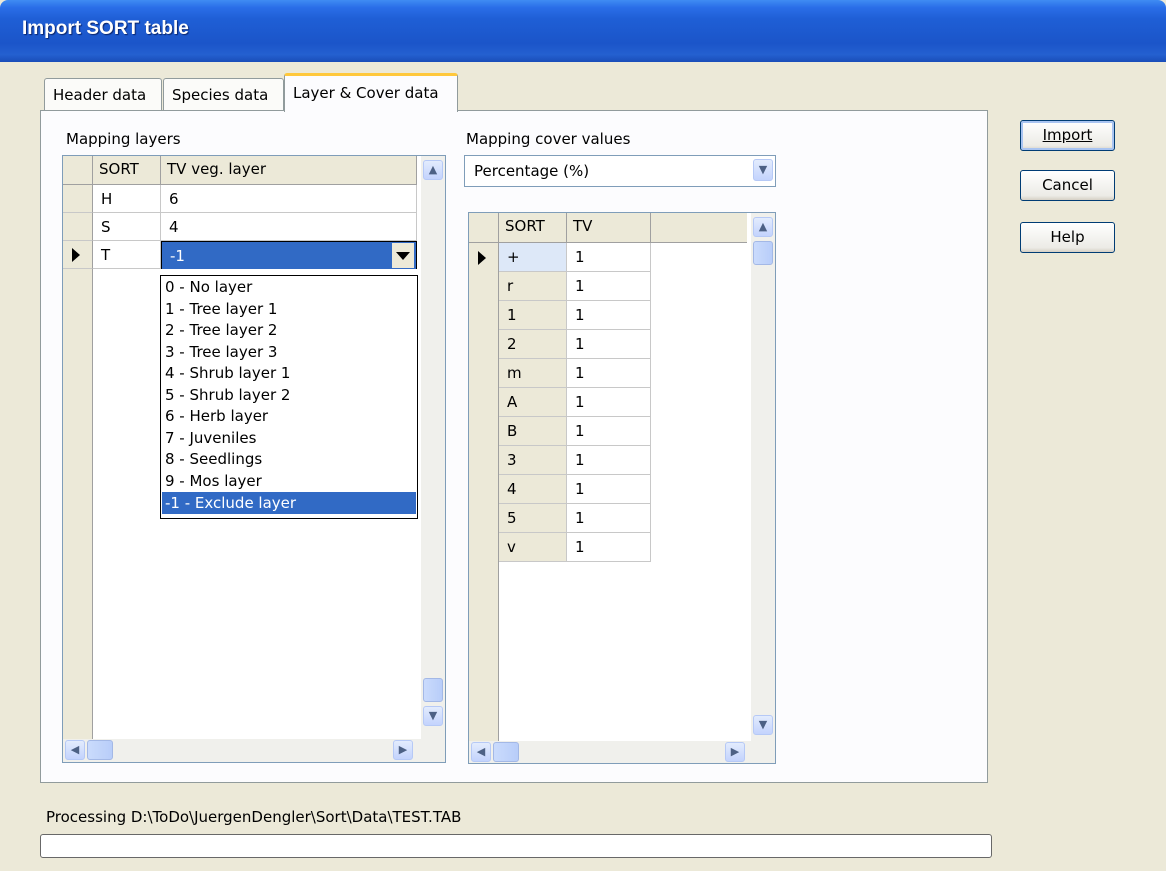  I want to click on layer-dropdown-button, so click(403, 255).